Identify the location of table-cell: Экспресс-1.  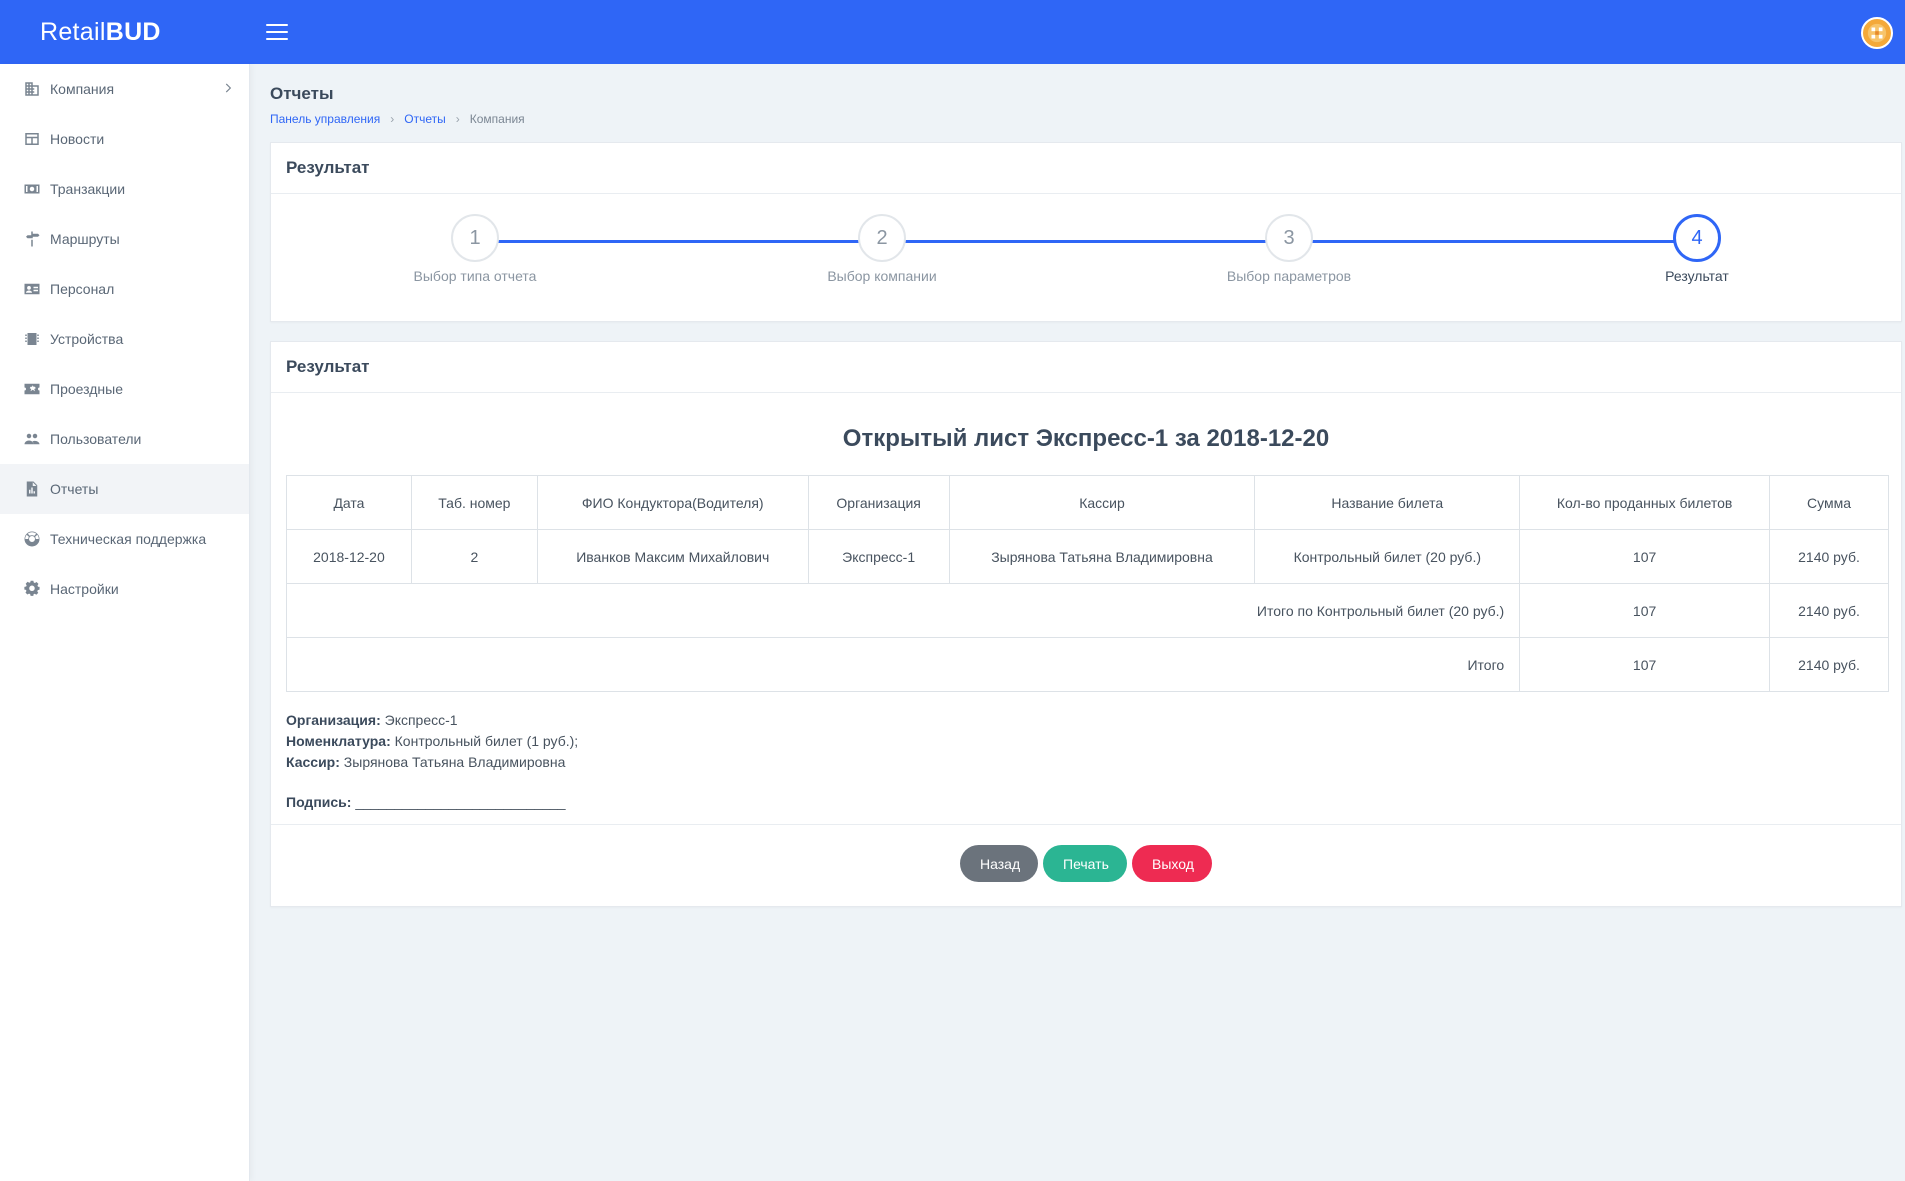
(878, 556).